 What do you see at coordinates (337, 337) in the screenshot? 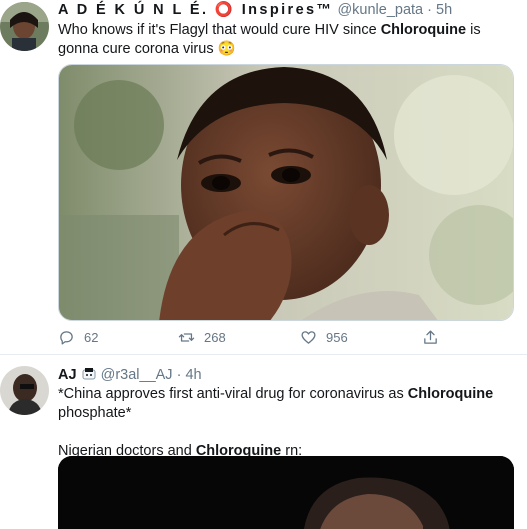
I see `like-count: 956` at bounding box center [337, 337].